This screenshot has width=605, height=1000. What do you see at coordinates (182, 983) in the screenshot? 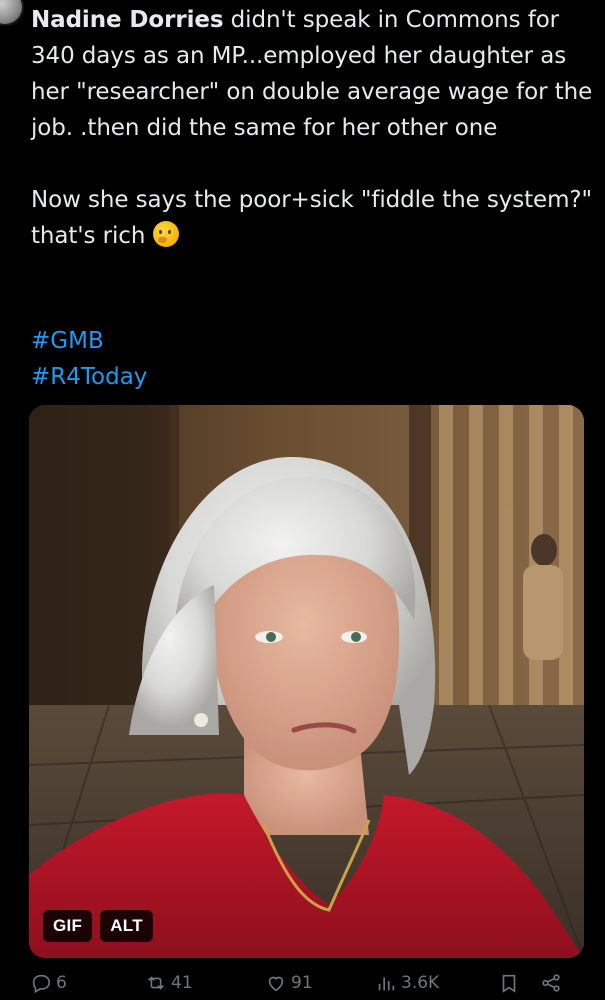
I see `repost-count: 41` at bounding box center [182, 983].